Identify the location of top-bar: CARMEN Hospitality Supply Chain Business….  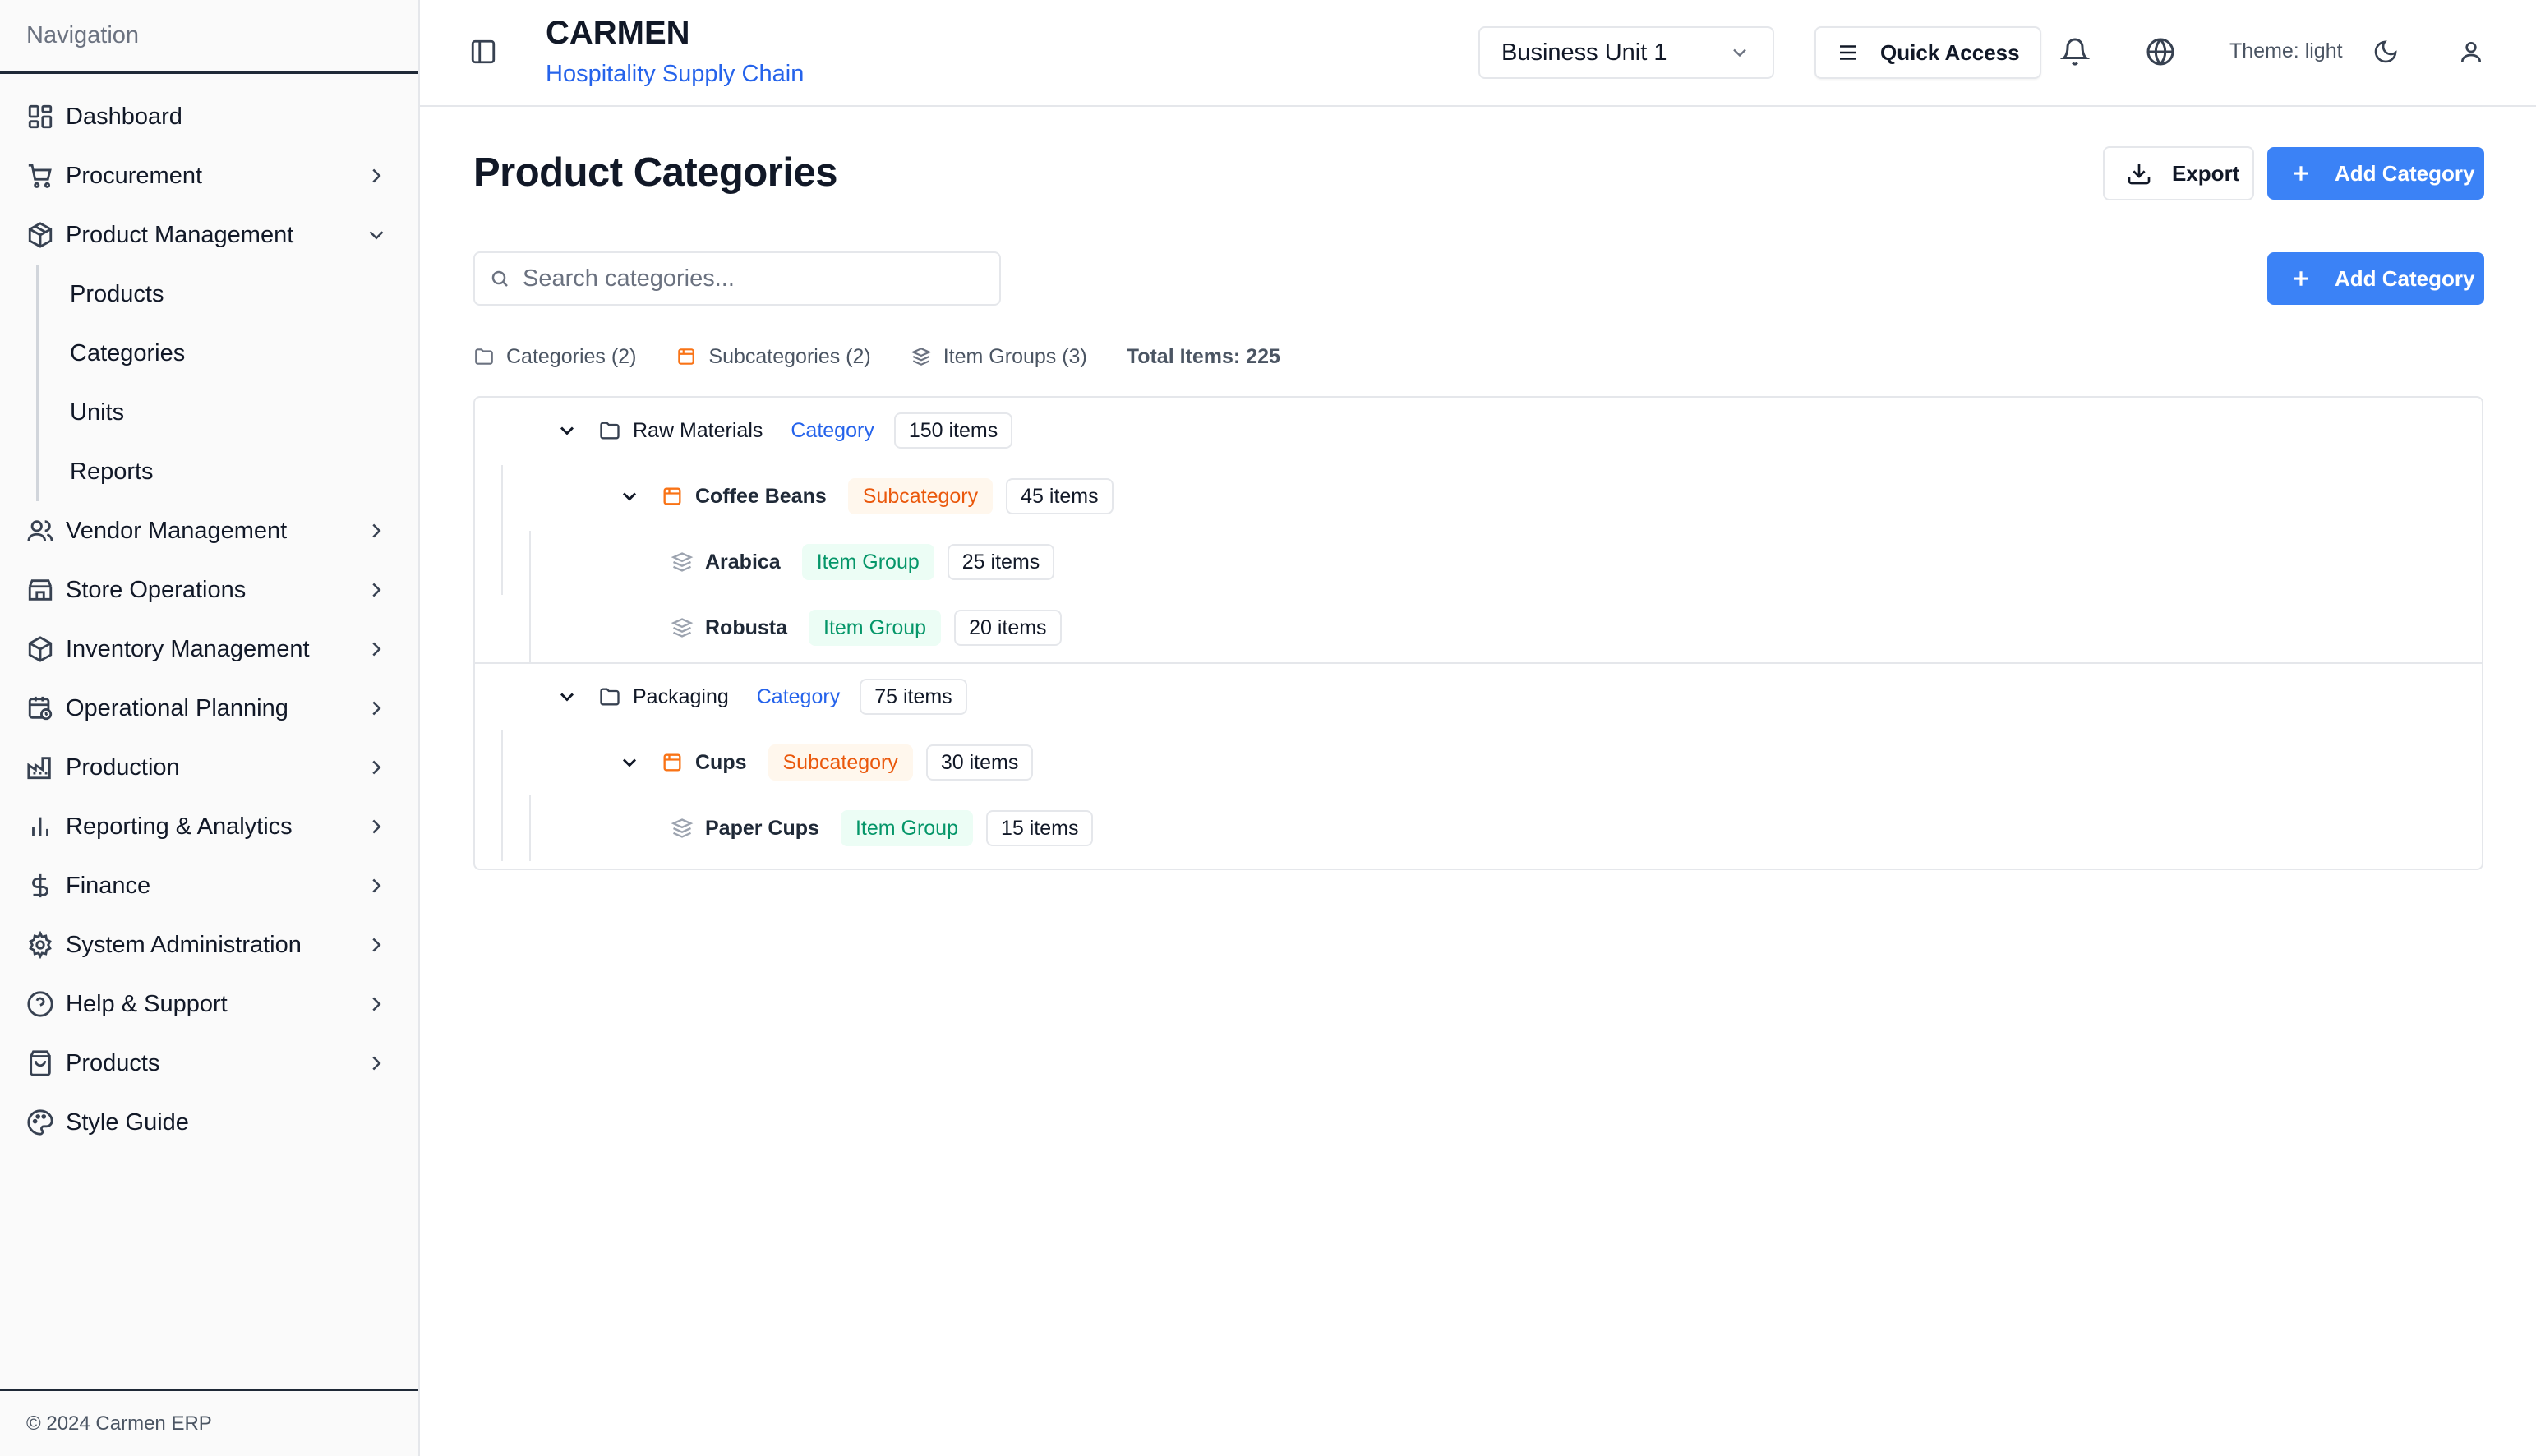
(1478, 53).